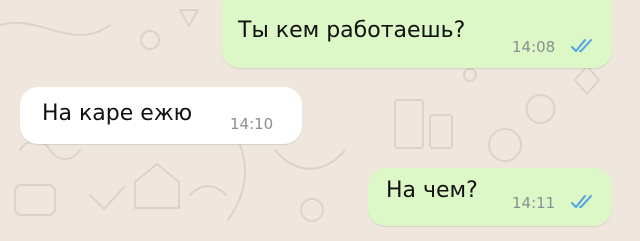  I want to click on message-bubble-incoming: На каре ежю 14:10, so click(161, 115).